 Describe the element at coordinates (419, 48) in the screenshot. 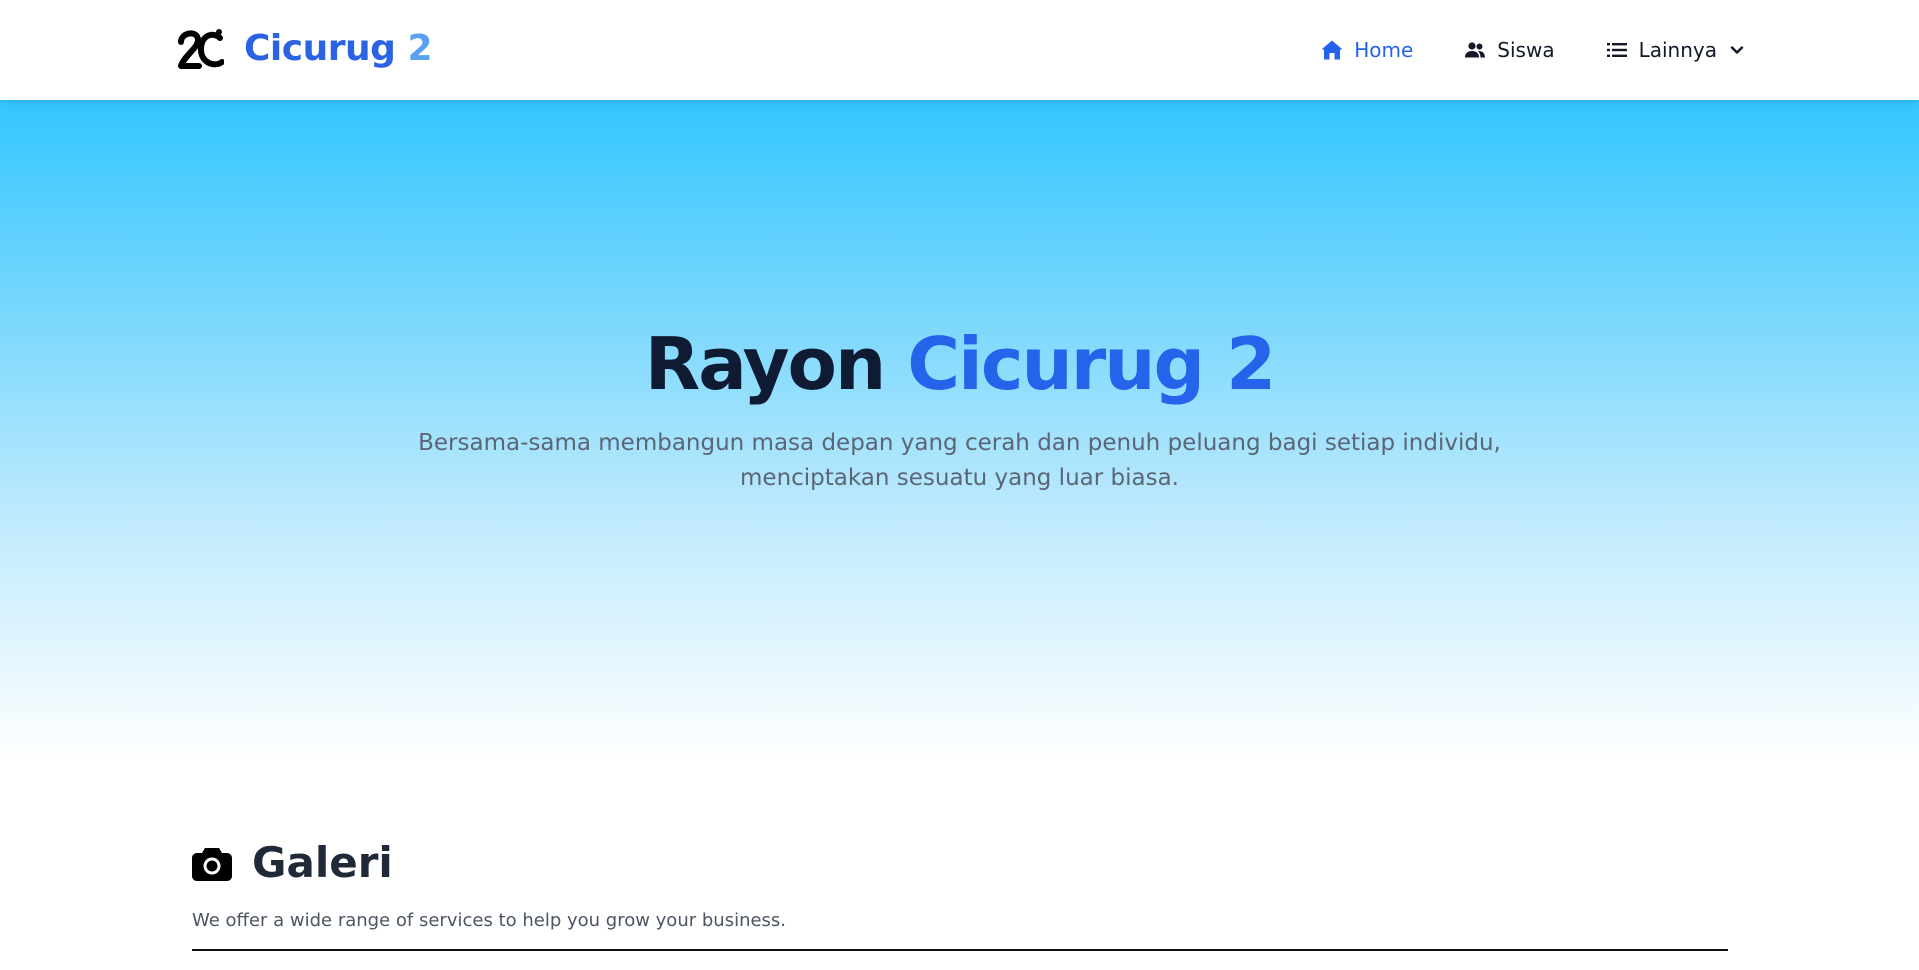

I see `brand-number: 2` at that location.